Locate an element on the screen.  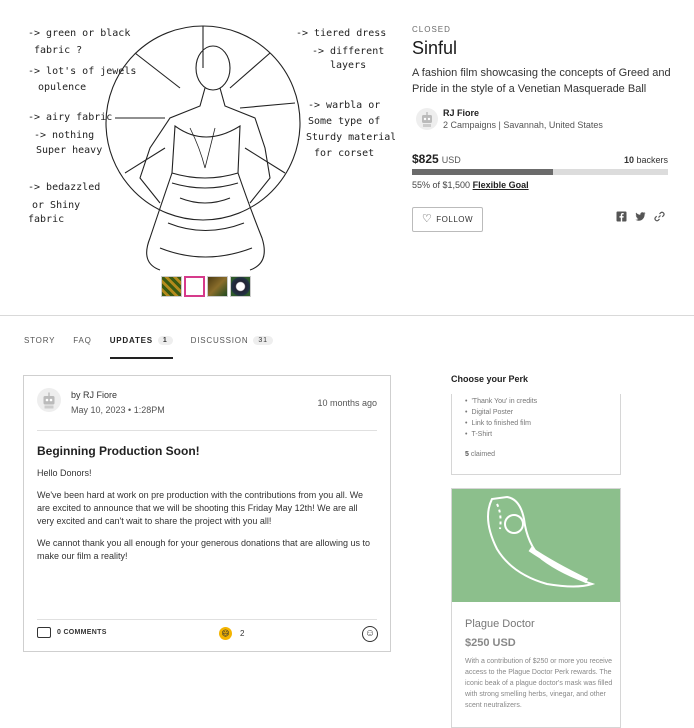
sketch-note: -> airy fabric is located at coordinates (70, 117).